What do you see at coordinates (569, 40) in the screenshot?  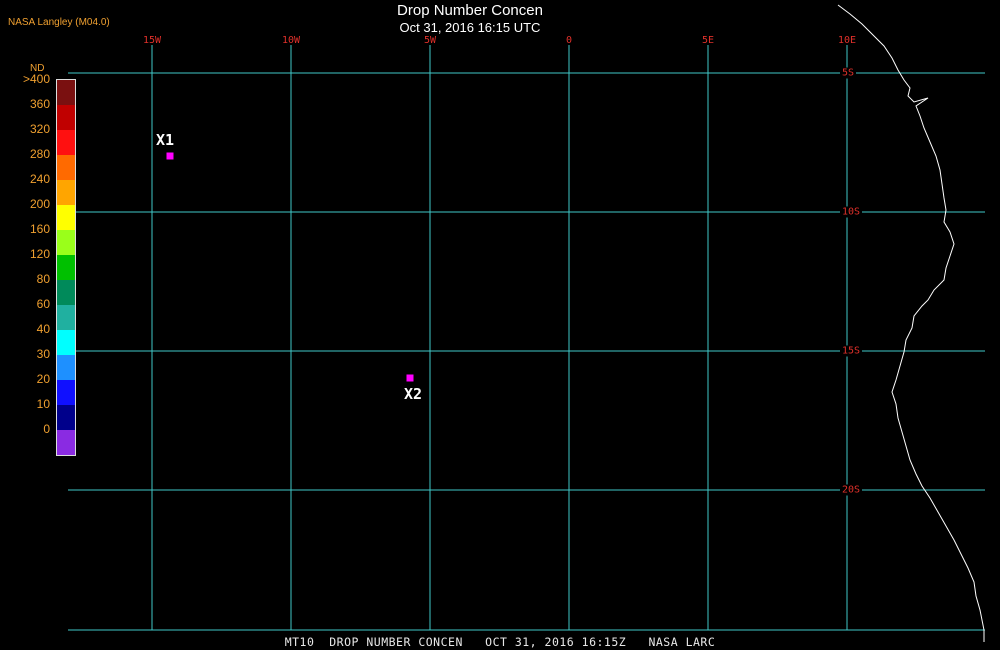 I see `lon-label: 0` at bounding box center [569, 40].